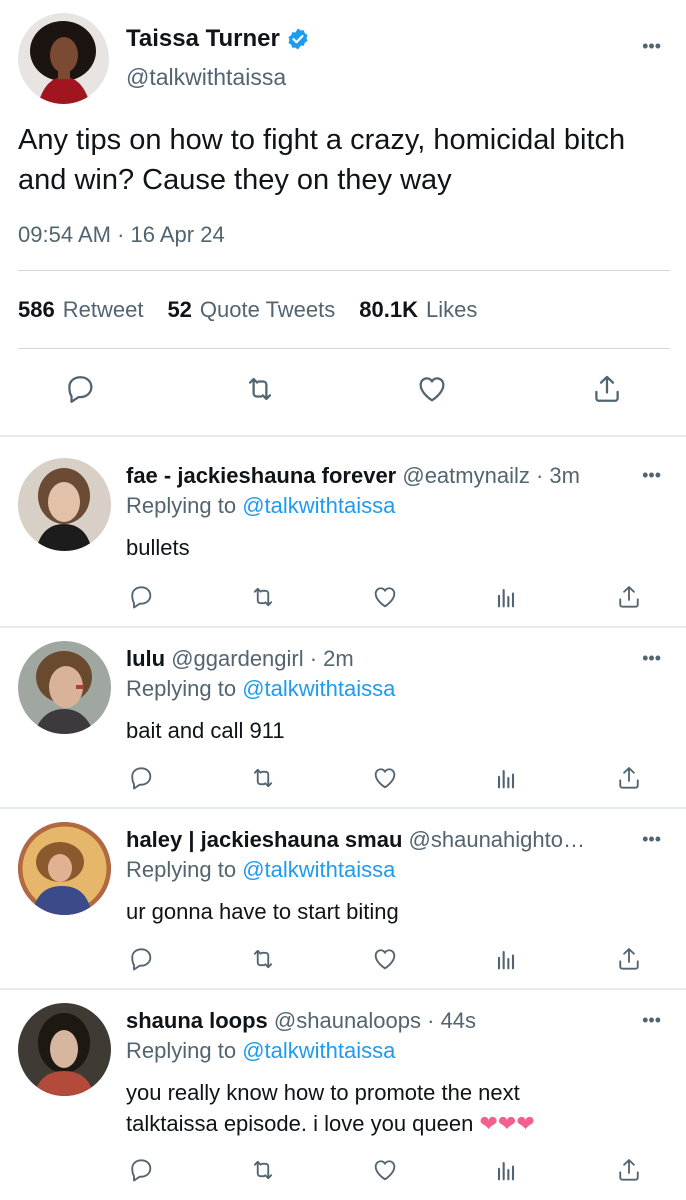 The height and width of the screenshot is (1200, 686). What do you see at coordinates (323, 1092) in the screenshot?
I see `reply-text-line: you really know how to promote the next` at bounding box center [323, 1092].